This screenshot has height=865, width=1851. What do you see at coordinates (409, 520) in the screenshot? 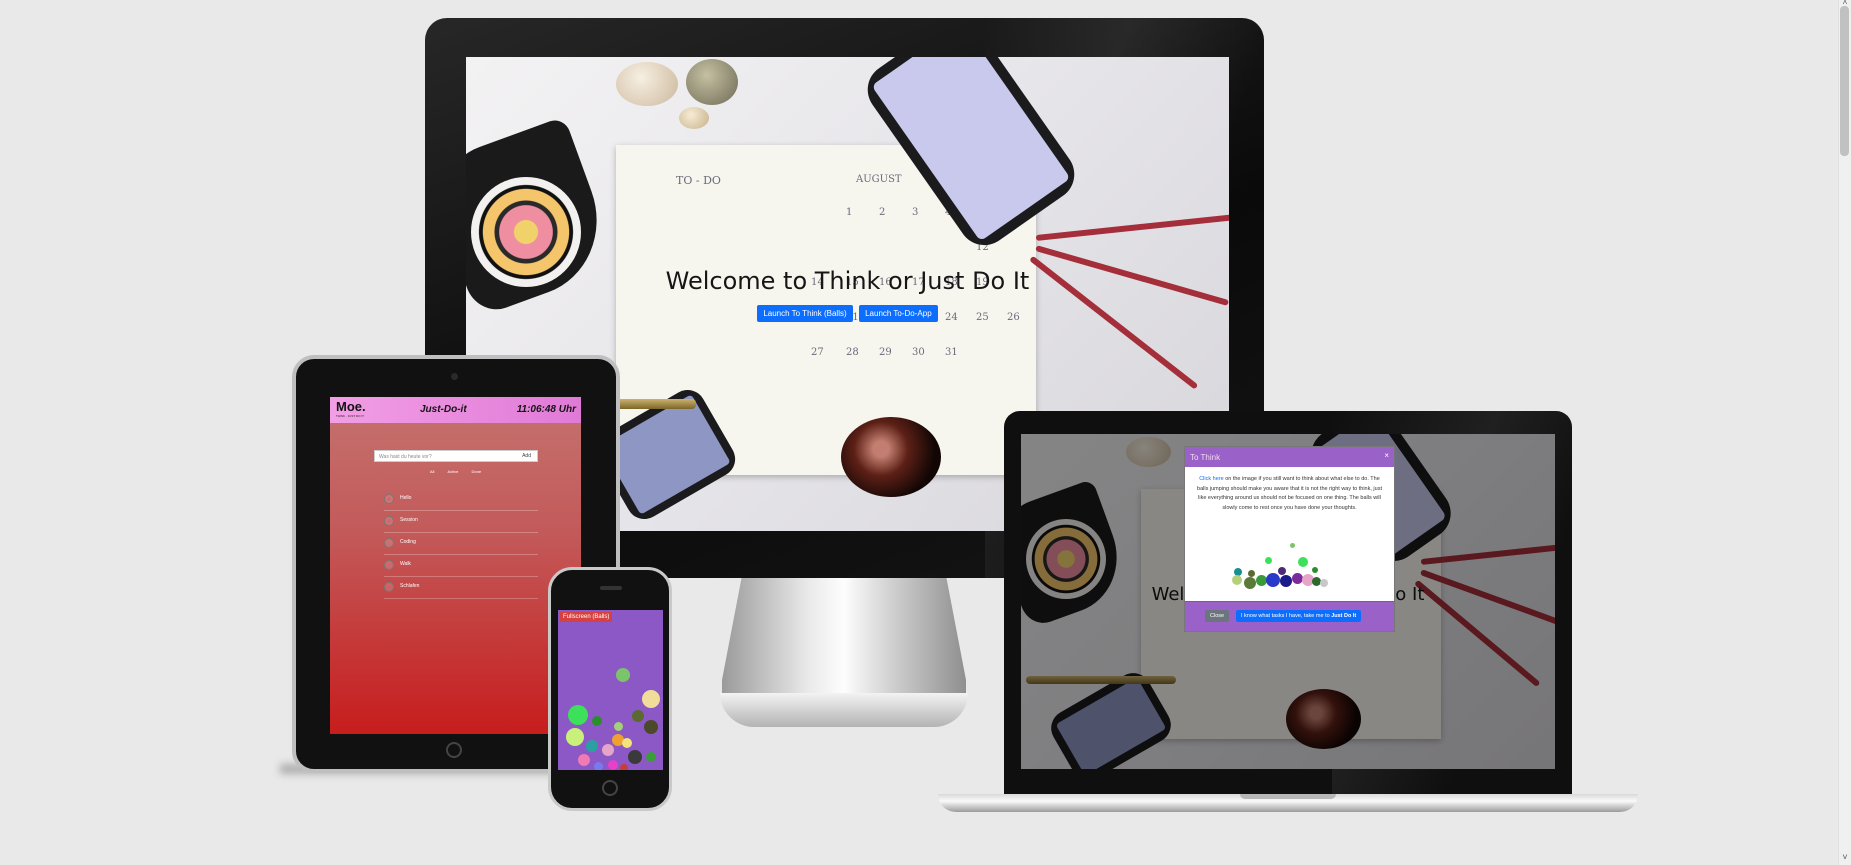
I see `todo-label: Session` at bounding box center [409, 520].